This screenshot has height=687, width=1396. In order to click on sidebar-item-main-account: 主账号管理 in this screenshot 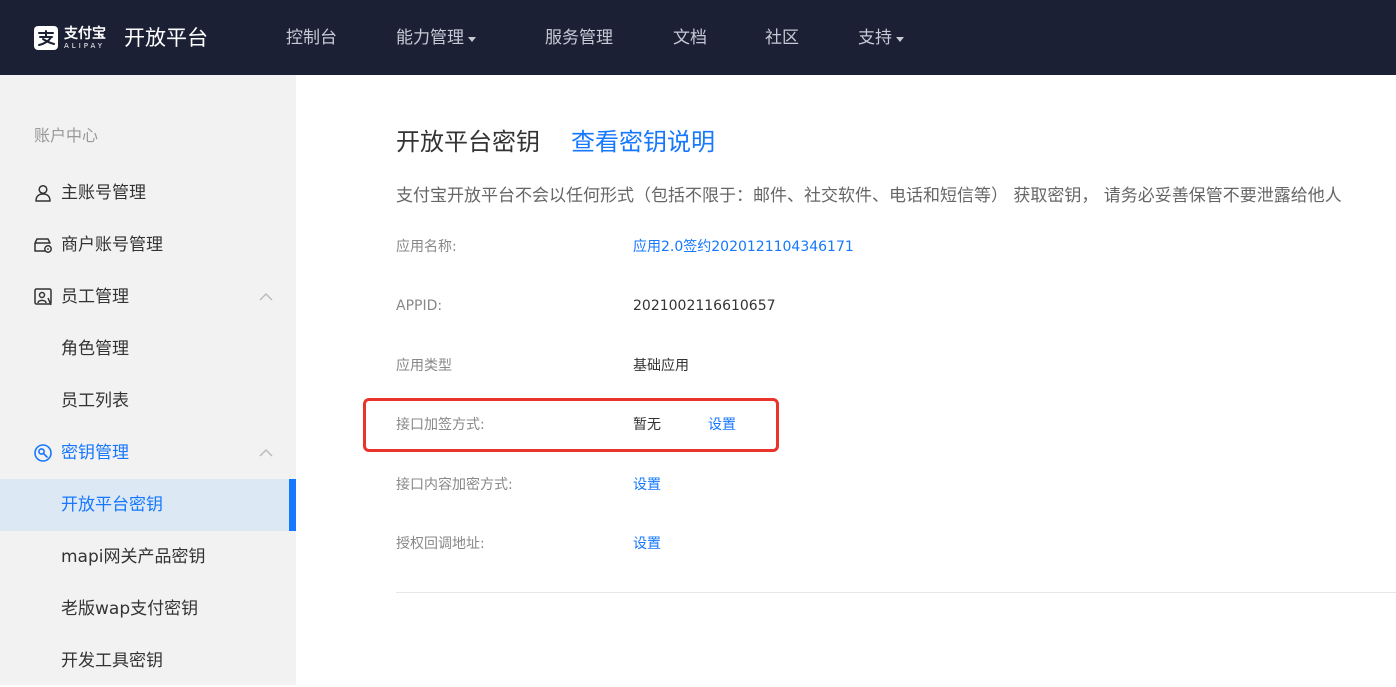, I will do `click(148, 193)`.